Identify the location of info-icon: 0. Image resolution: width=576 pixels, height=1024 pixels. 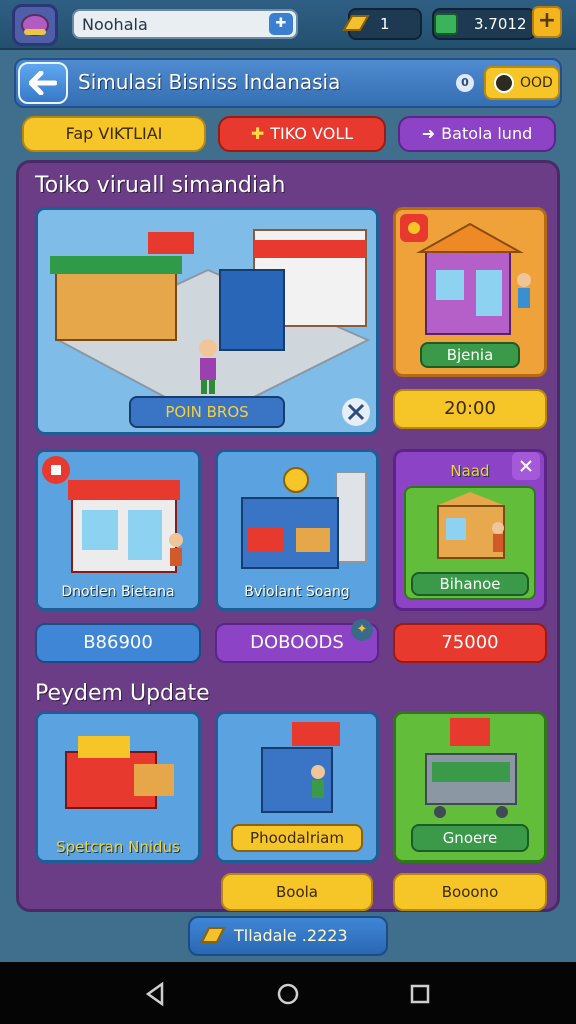
(465, 83).